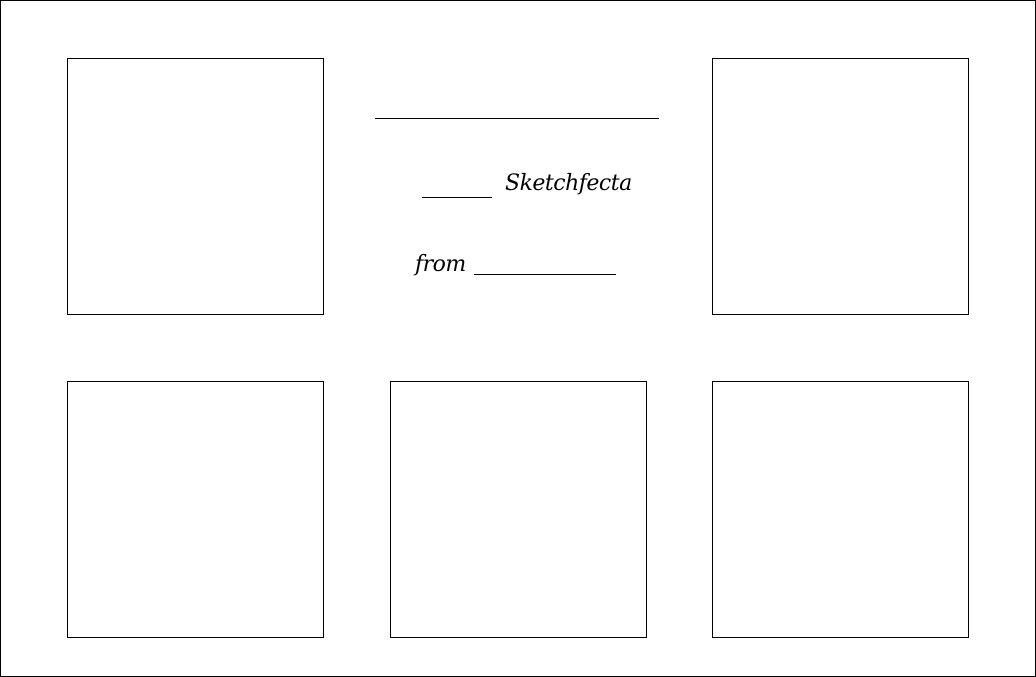 The width and height of the screenshot is (1036, 677). Describe the element at coordinates (195, 186) in the screenshot. I see `sketch-panel-top-left` at that location.